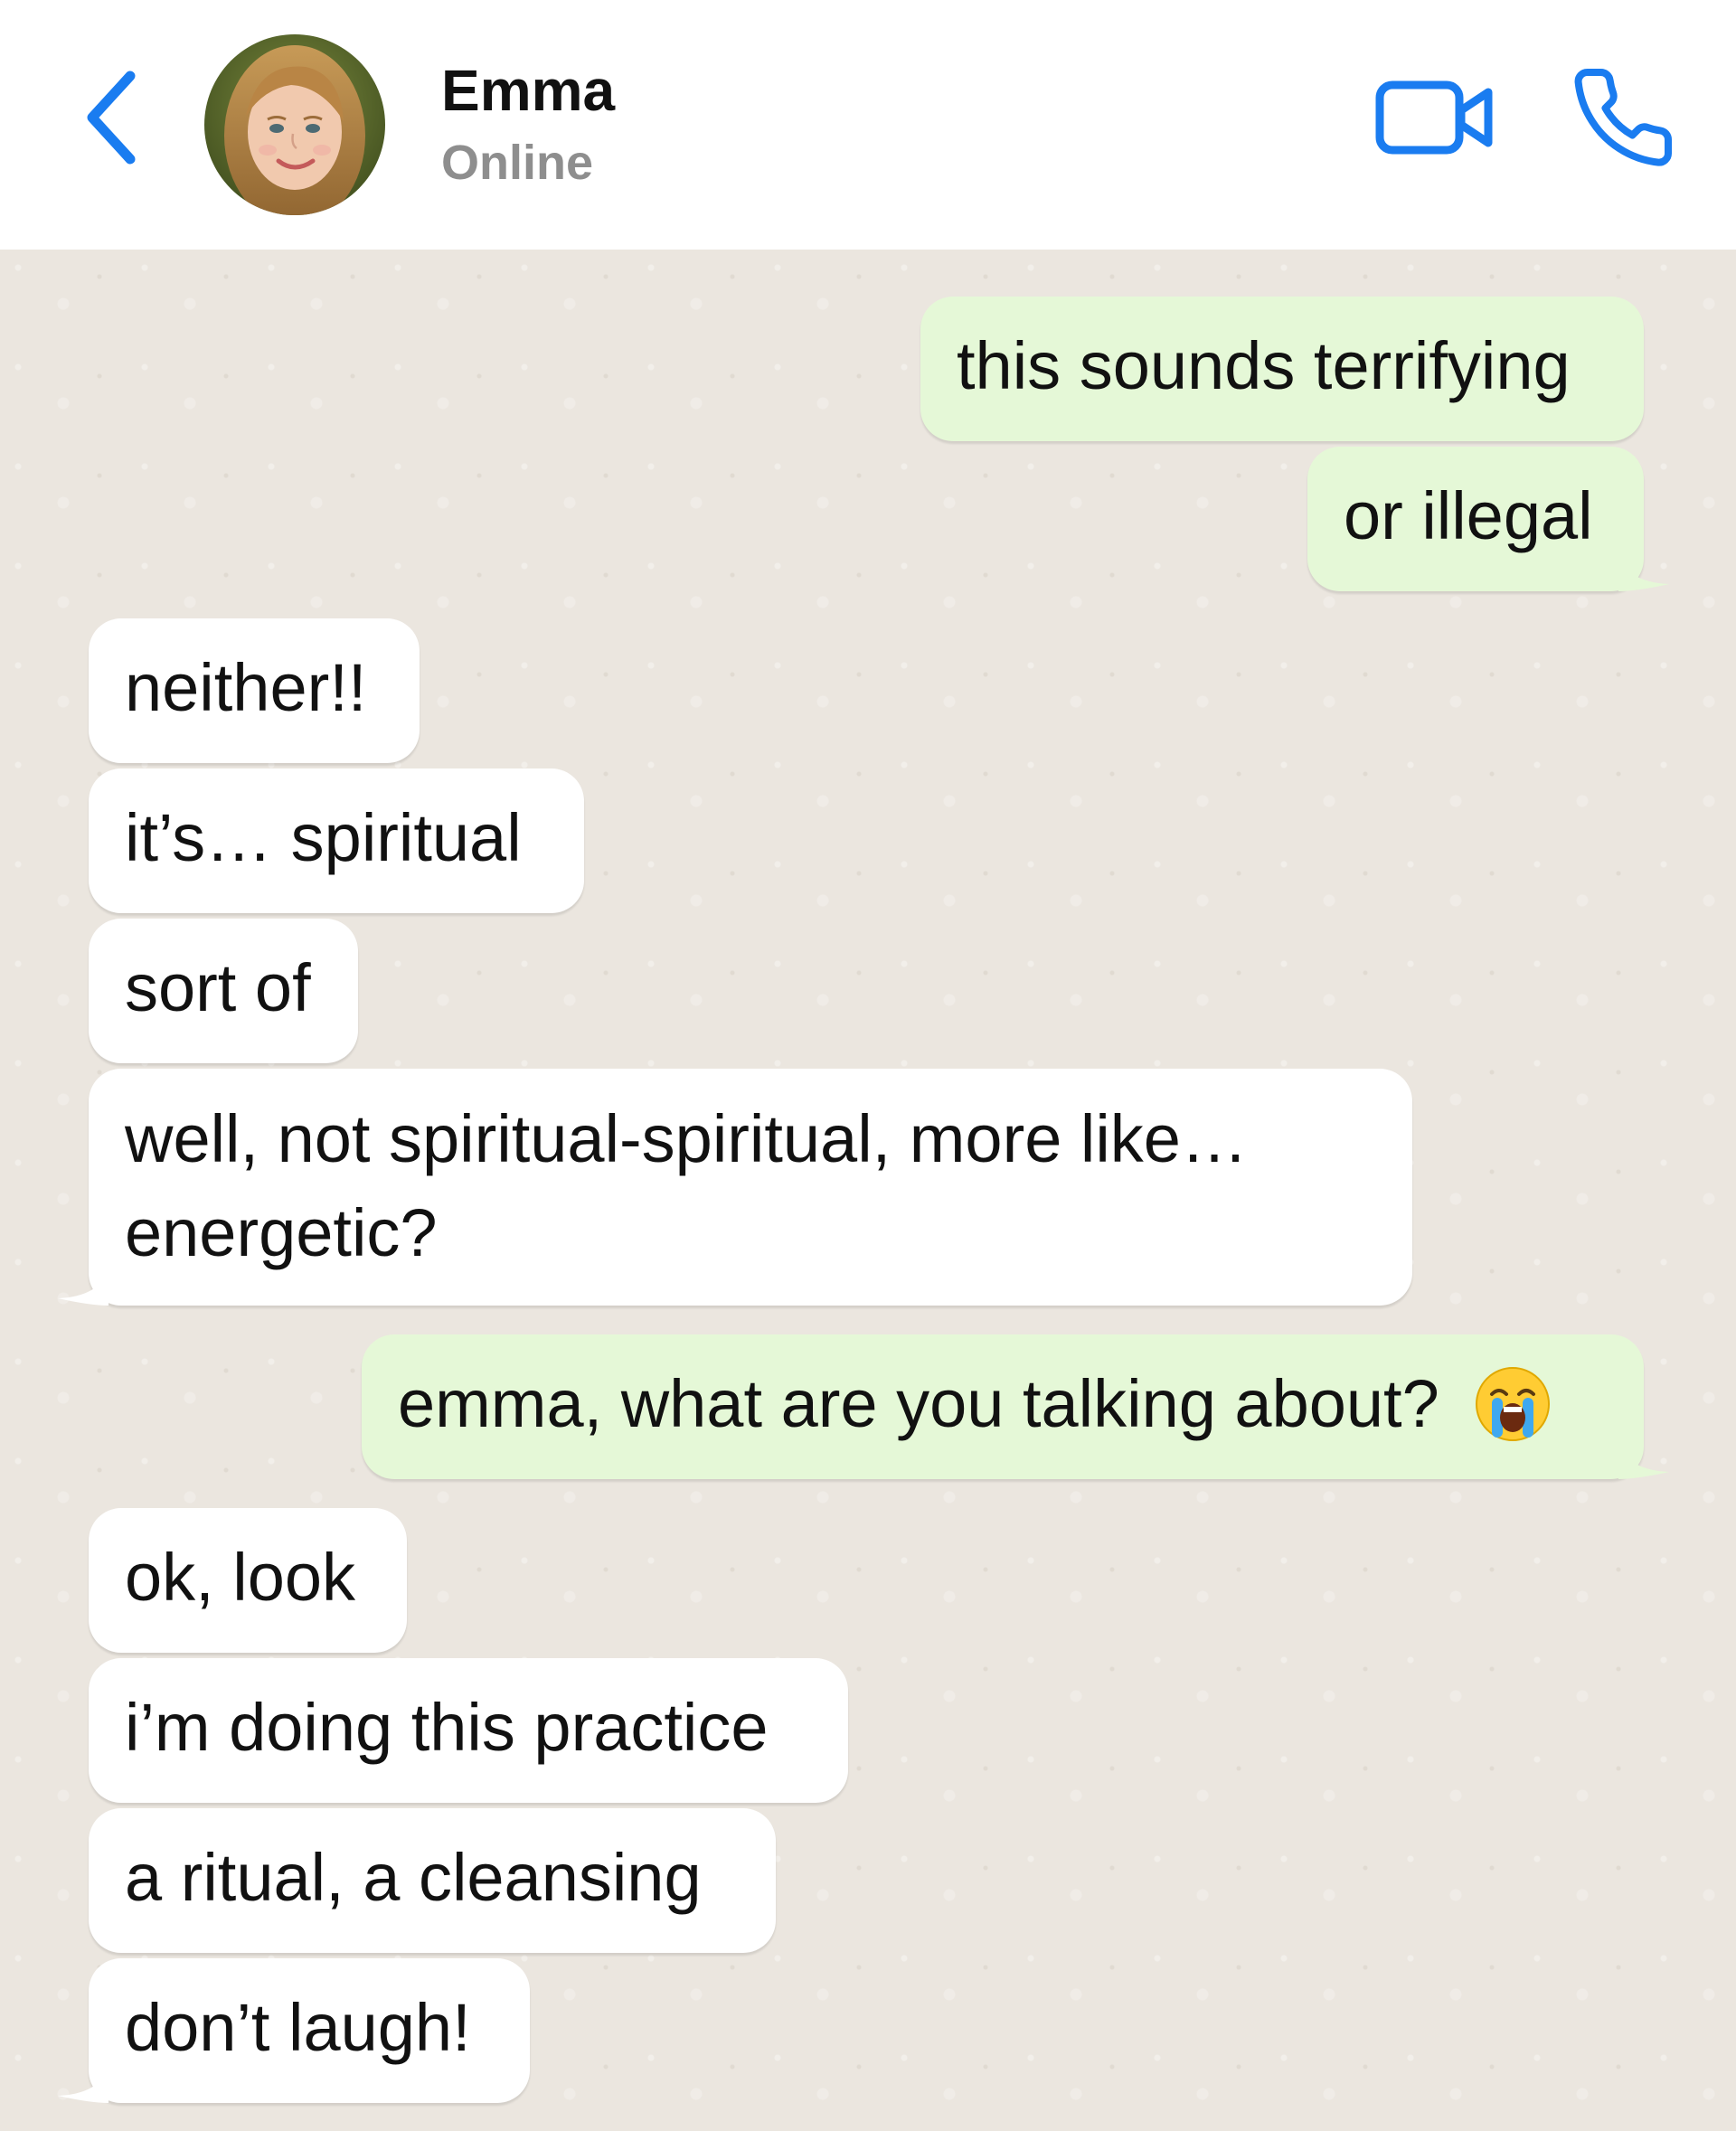 Image resolution: width=1736 pixels, height=2131 pixels. I want to click on chevron-left-icon, so click(111, 118).